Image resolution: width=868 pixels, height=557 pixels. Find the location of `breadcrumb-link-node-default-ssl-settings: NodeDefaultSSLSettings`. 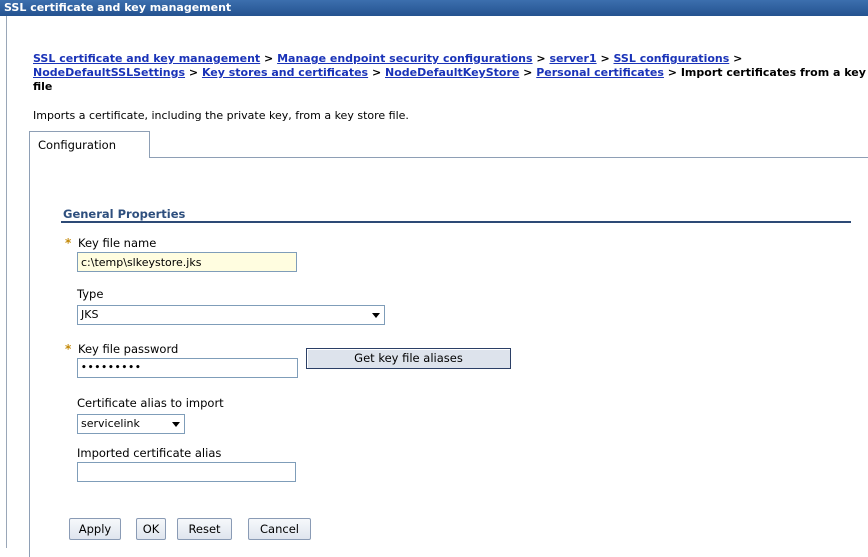

breadcrumb-link-node-default-ssl-settings: NodeDefaultSSLSettings is located at coordinates (109, 72).